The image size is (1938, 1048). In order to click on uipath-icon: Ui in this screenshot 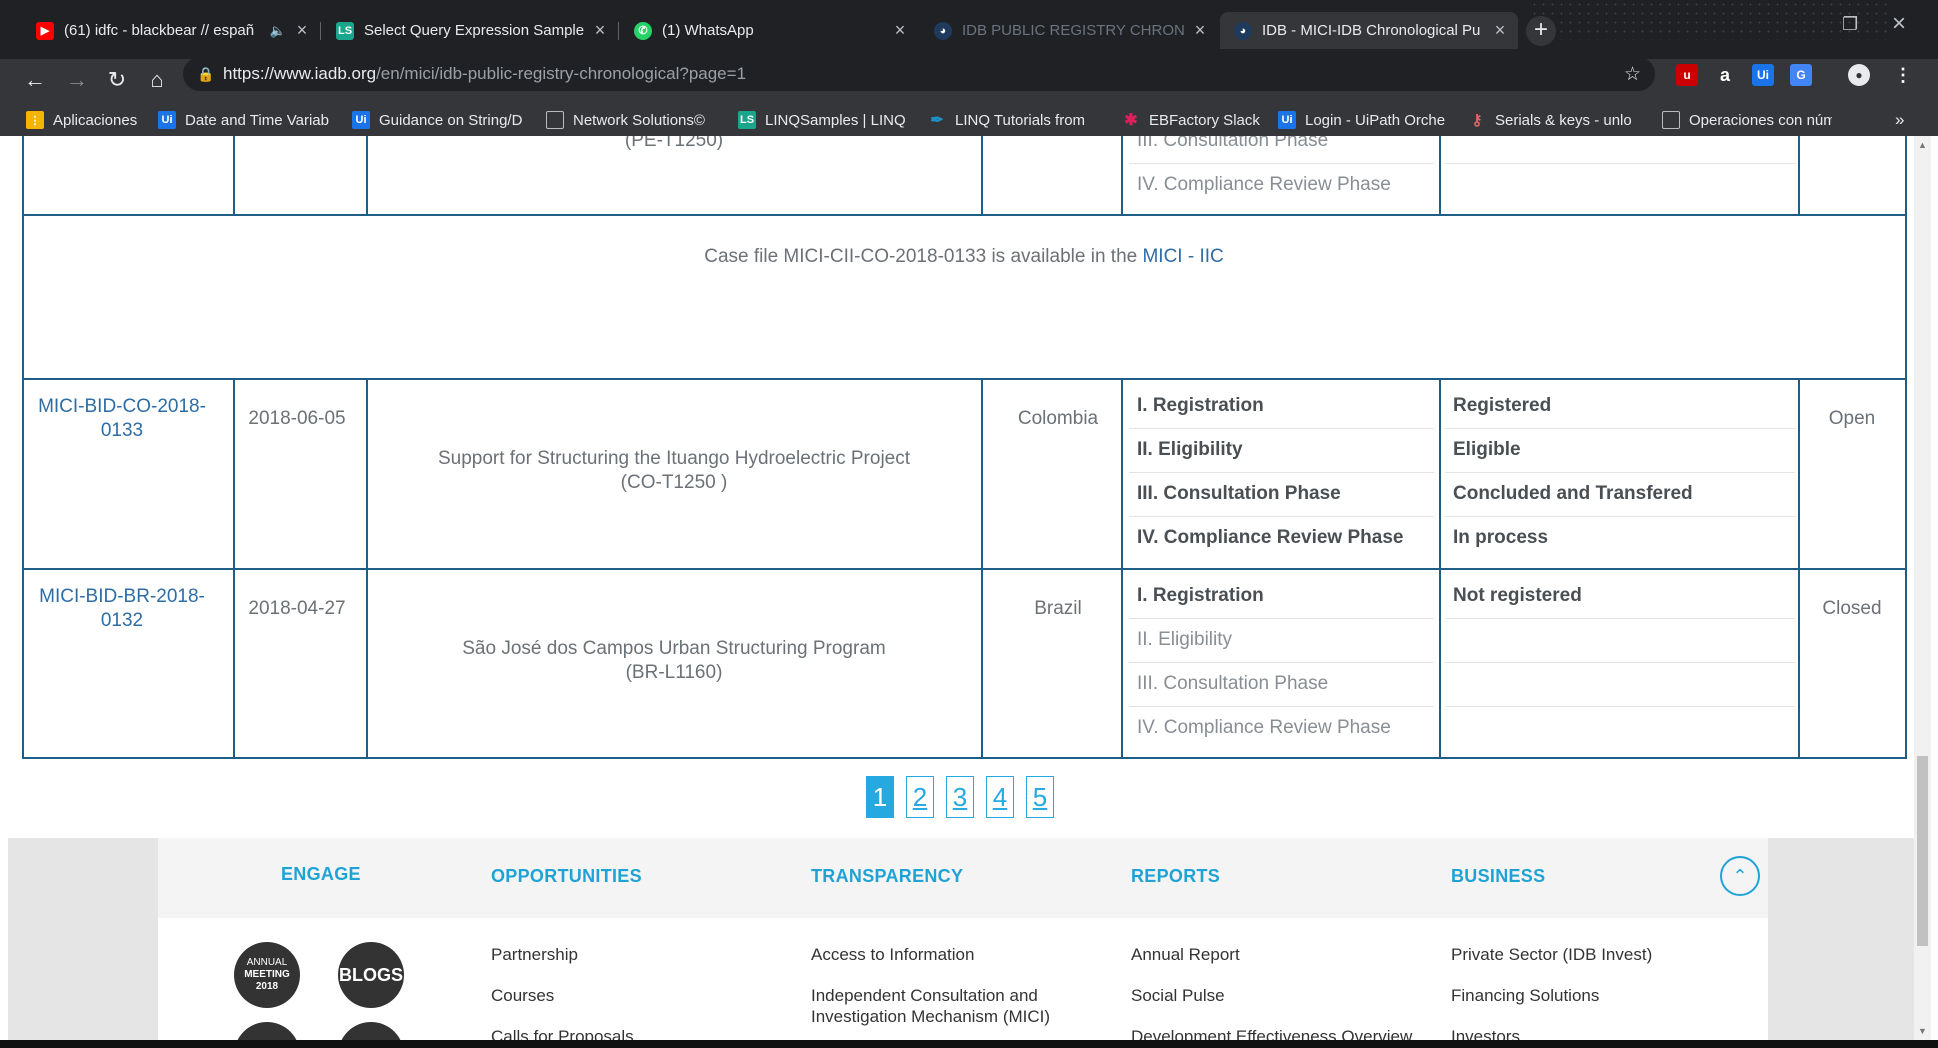, I will do `click(361, 120)`.